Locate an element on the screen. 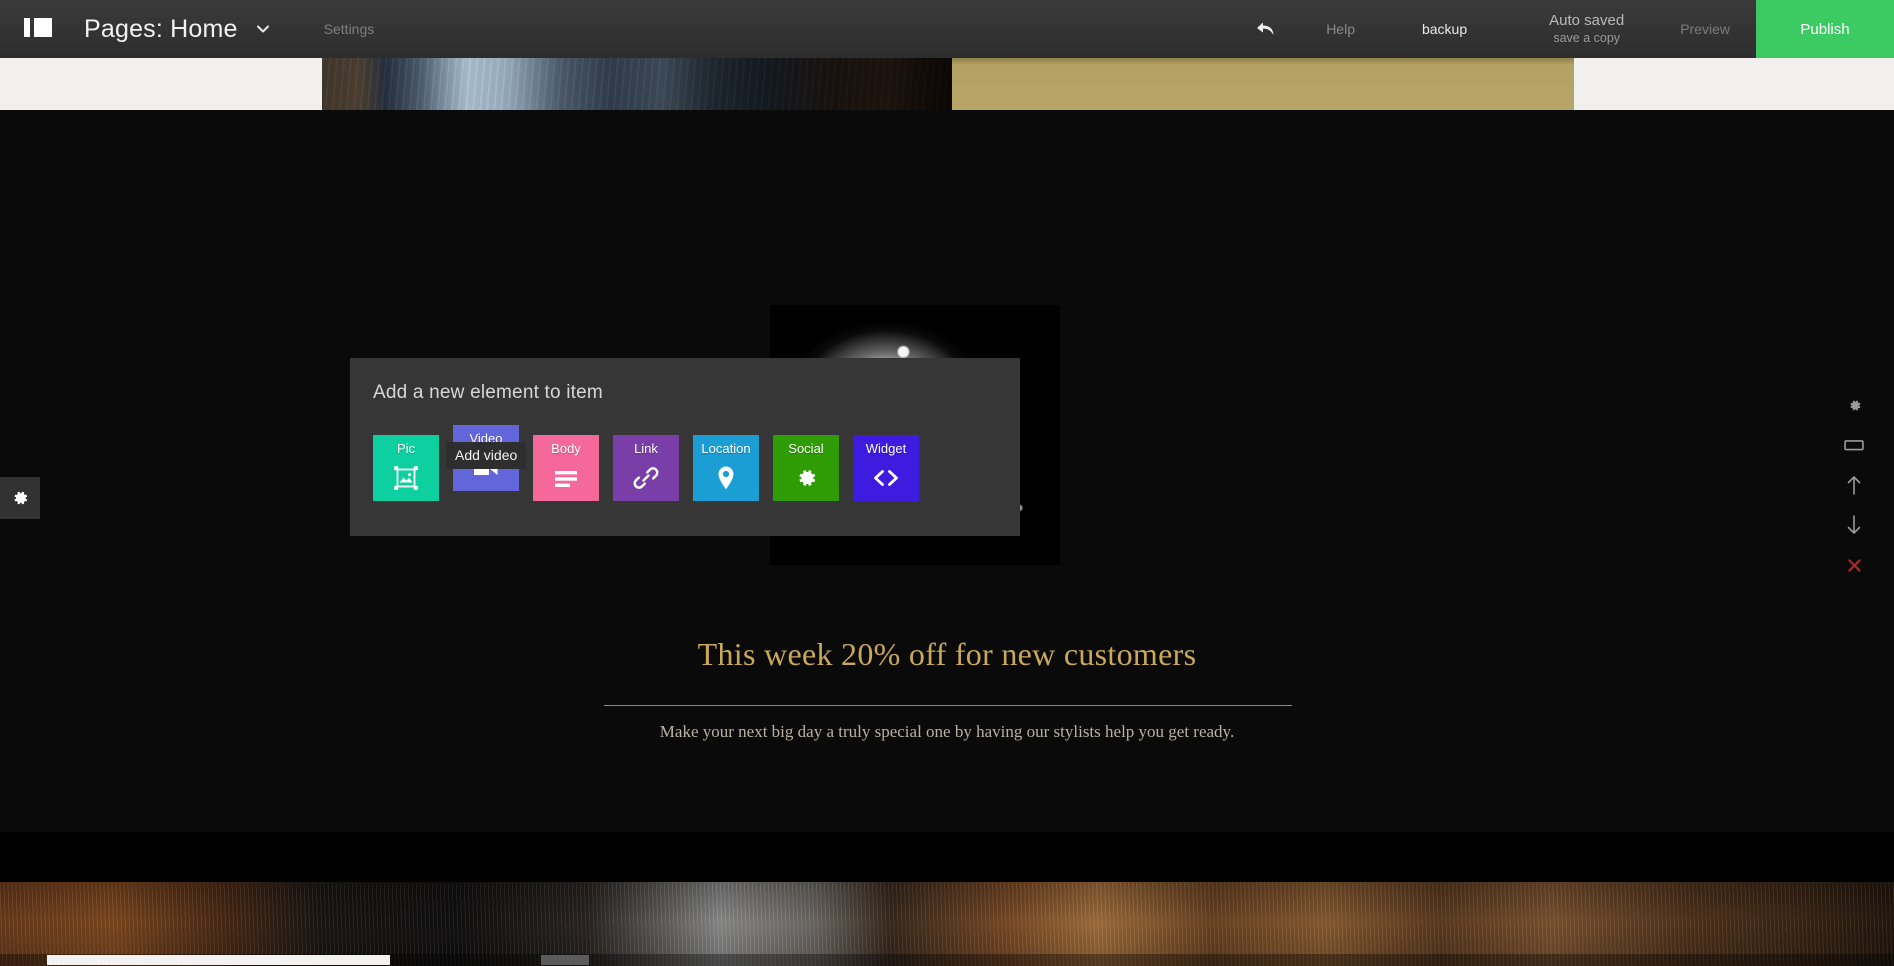  tile-body: Body is located at coordinates (566, 468).